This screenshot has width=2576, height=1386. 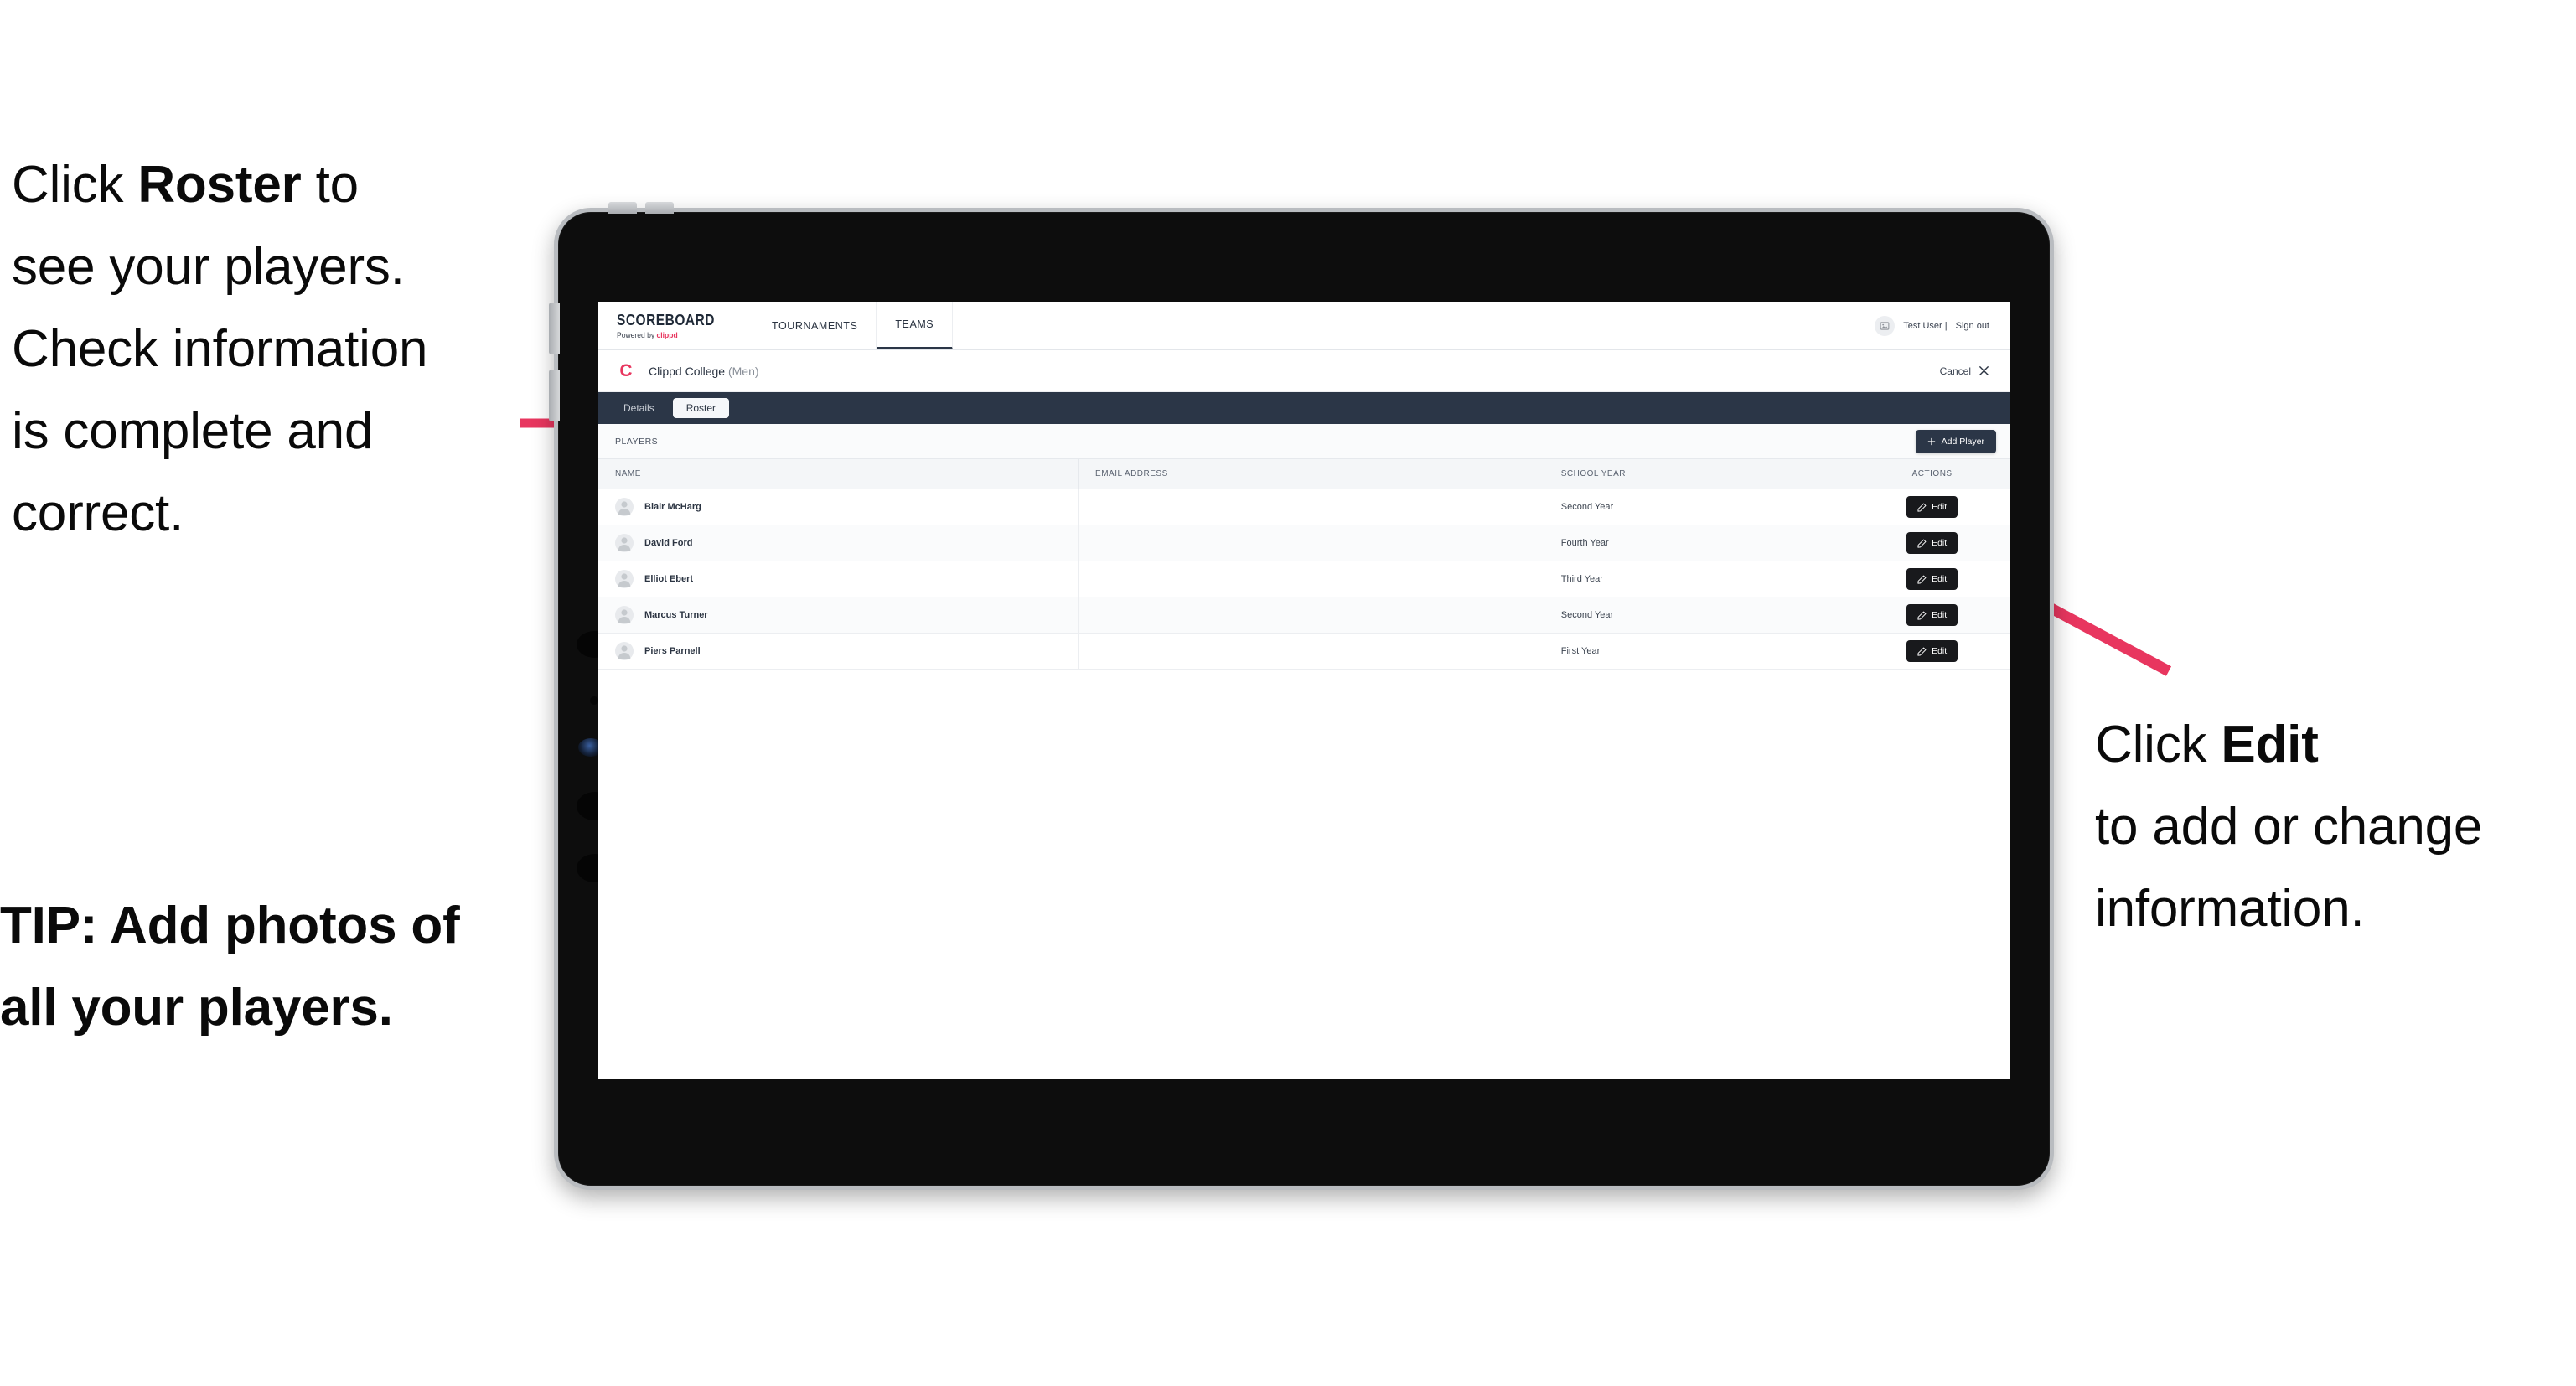 What do you see at coordinates (1699, 651) in the screenshot?
I see `cell-school-year: First Year` at bounding box center [1699, 651].